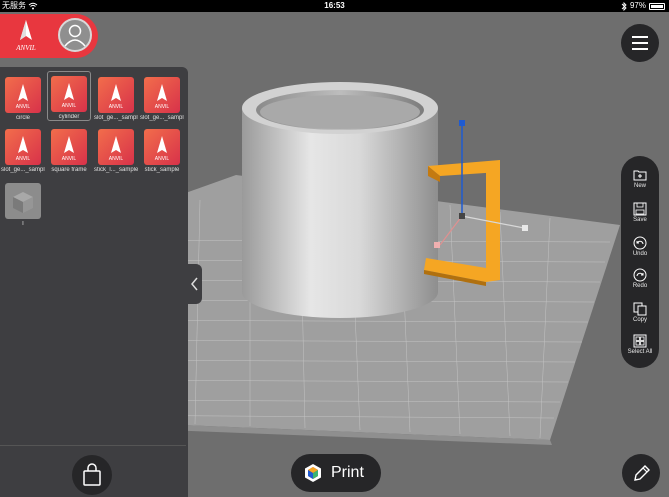 This screenshot has width=669, height=497. I want to click on new-folder-icon, so click(640, 175).